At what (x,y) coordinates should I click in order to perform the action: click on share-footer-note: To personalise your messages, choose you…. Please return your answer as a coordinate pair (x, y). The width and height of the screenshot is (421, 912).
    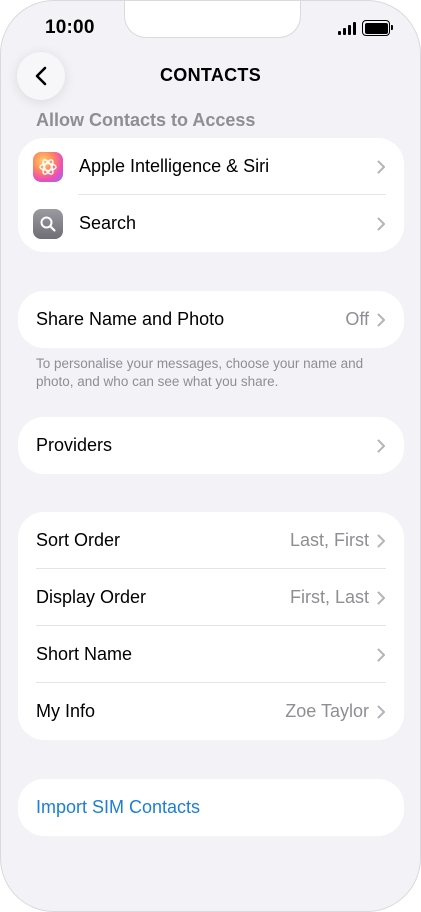
    Looking at the image, I should click on (200, 372).